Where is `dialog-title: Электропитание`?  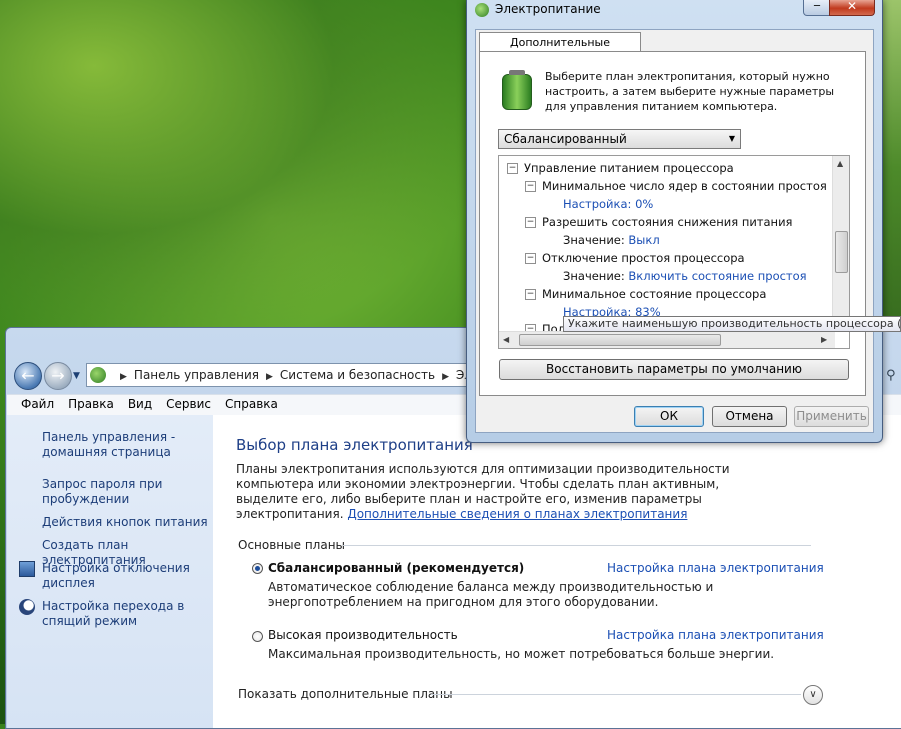 dialog-title: Электропитание is located at coordinates (548, 9).